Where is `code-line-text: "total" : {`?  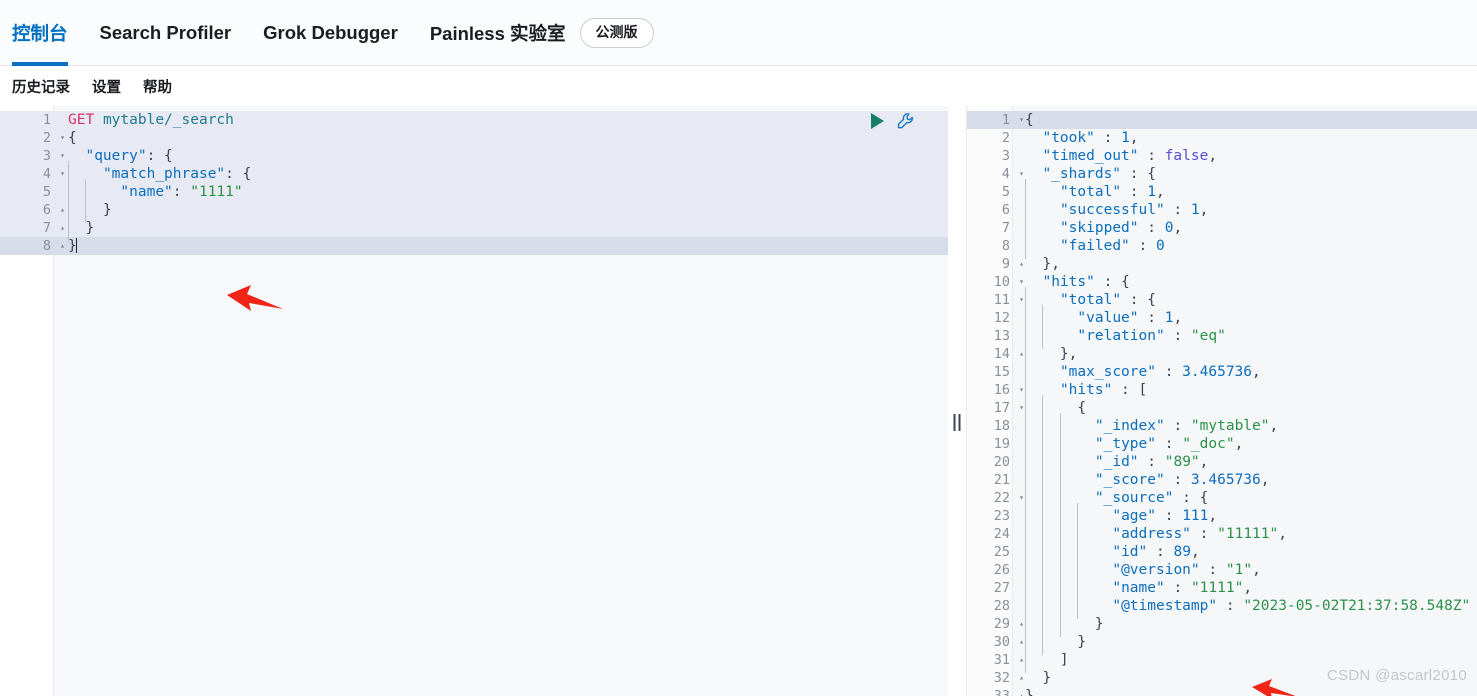
code-line-text: "total" : { is located at coordinates (1084, 300).